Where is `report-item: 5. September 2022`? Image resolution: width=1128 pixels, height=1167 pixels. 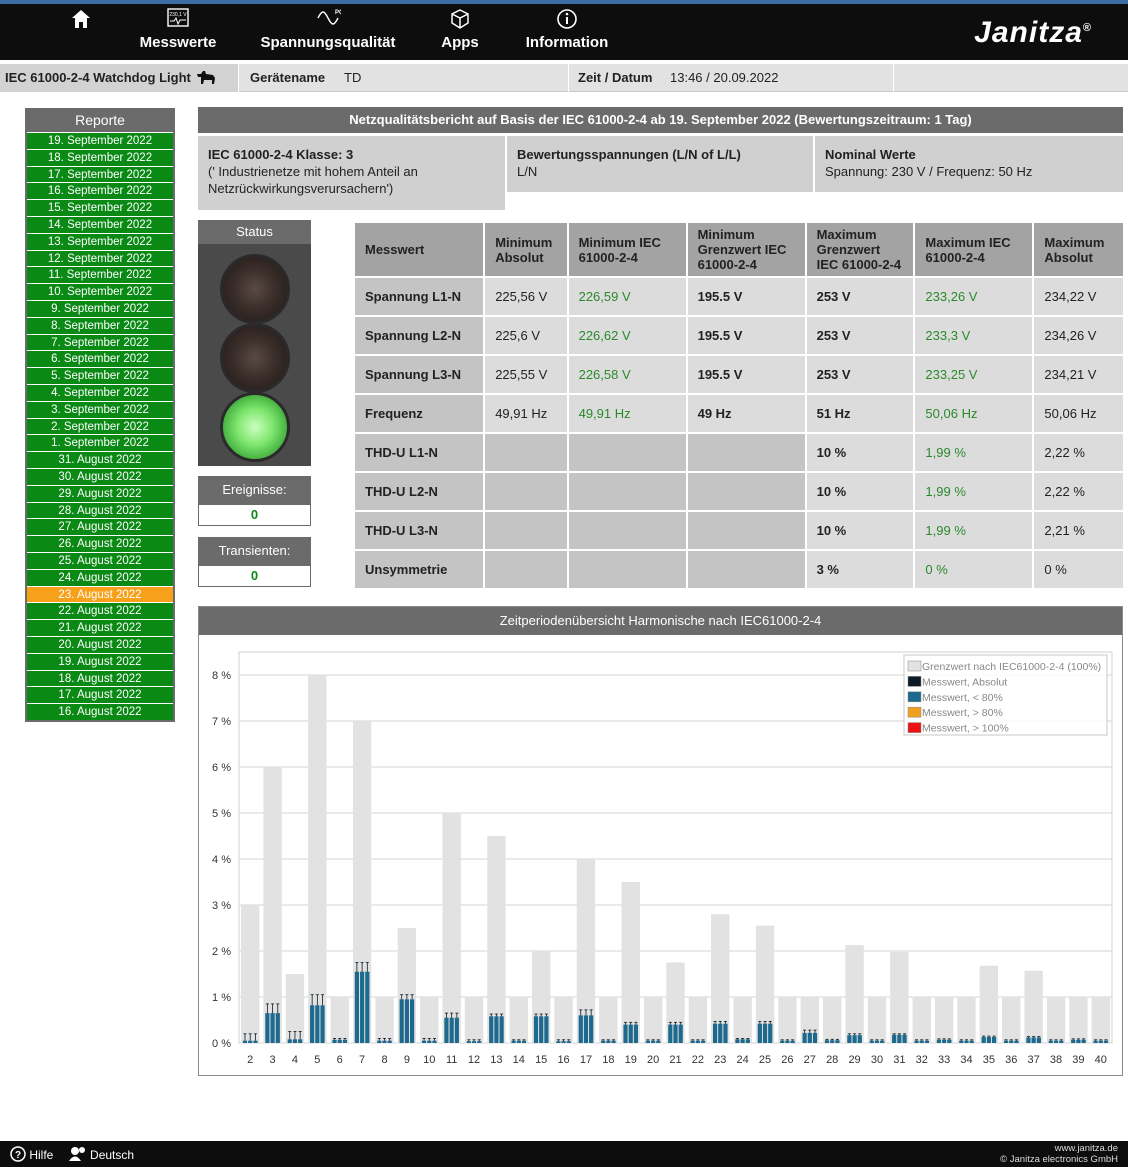 report-item: 5. September 2022 is located at coordinates (100, 375).